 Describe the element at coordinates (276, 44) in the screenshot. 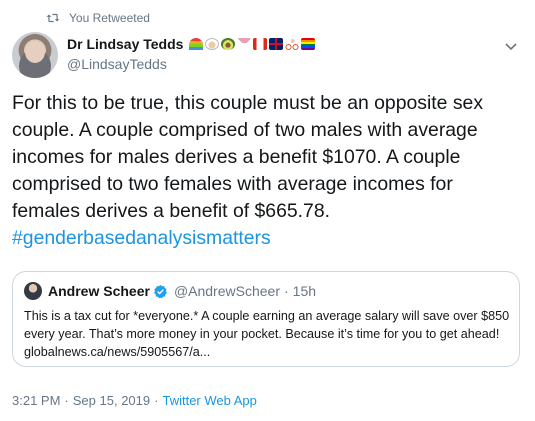

I see `uk-flag-icon` at that location.